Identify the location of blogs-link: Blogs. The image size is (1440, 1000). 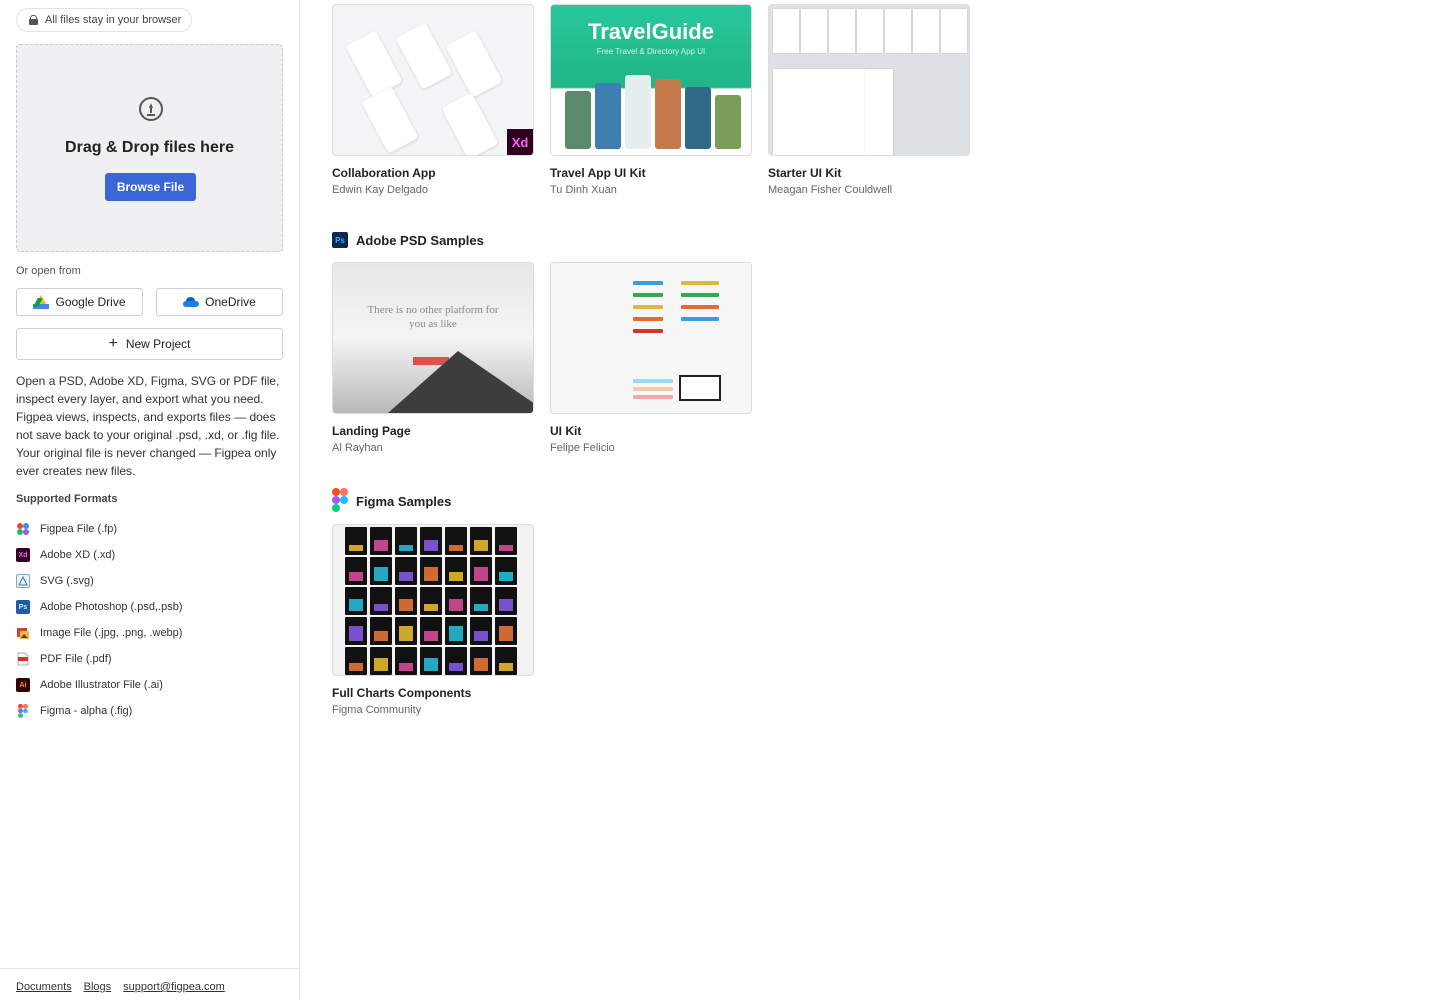
(98, 990).